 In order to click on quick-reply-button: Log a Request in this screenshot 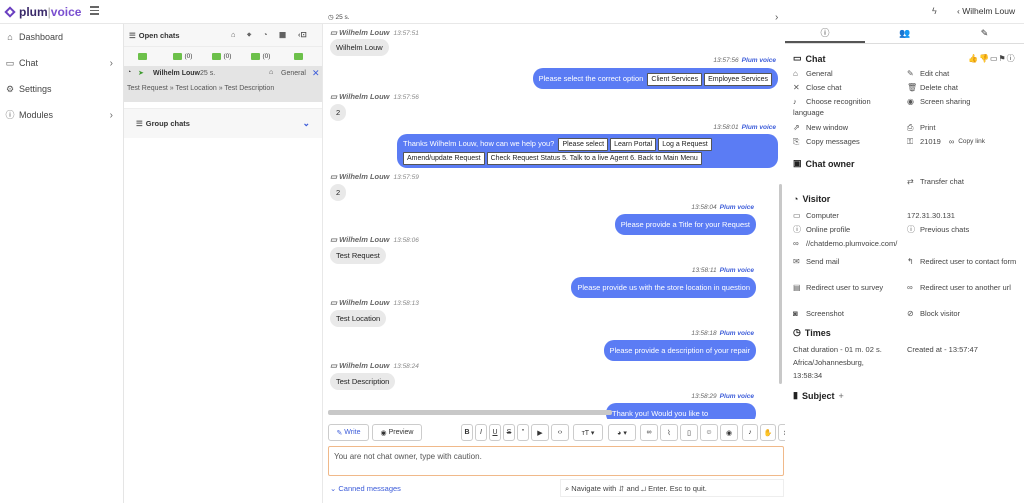, I will do `click(685, 144)`.